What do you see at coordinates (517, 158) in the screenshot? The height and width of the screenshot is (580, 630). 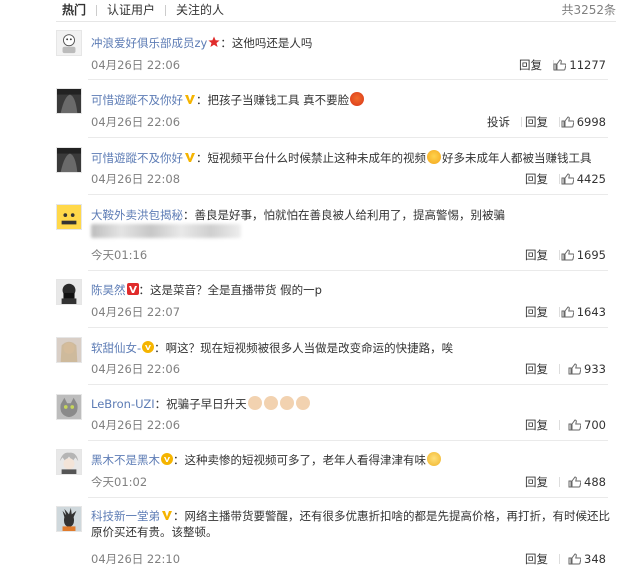 I see `comment-body-continued: 好多未成年人都被当赚钱工具` at bounding box center [517, 158].